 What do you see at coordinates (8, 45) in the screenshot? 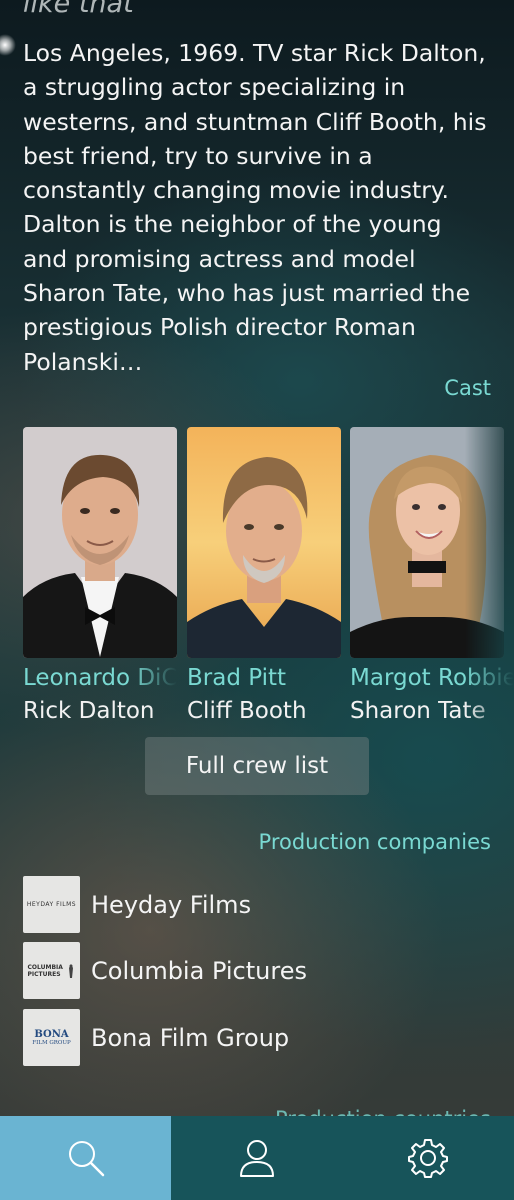
I see `glow-indicator` at bounding box center [8, 45].